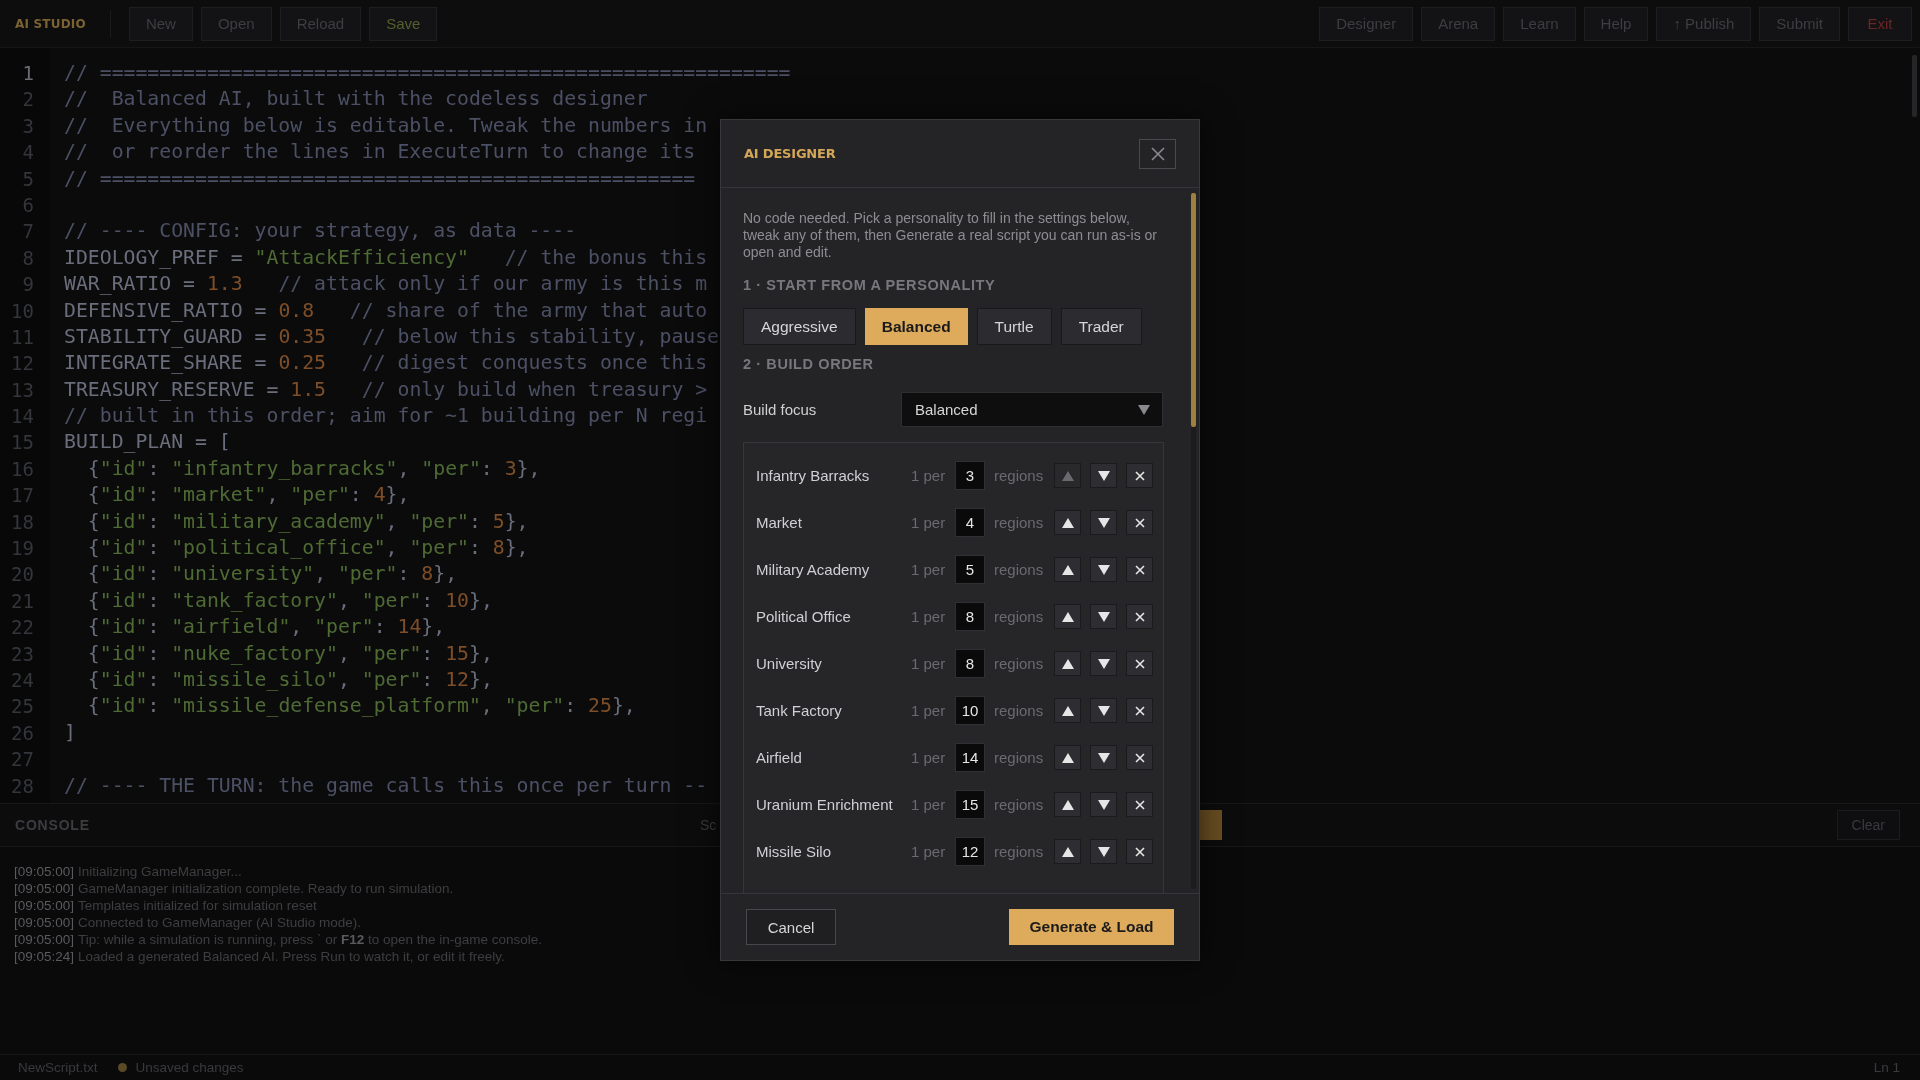 Image resolution: width=1920 pixels, height=1080 pixels. I want to click on building-name: Political Office, so click(804, 616).